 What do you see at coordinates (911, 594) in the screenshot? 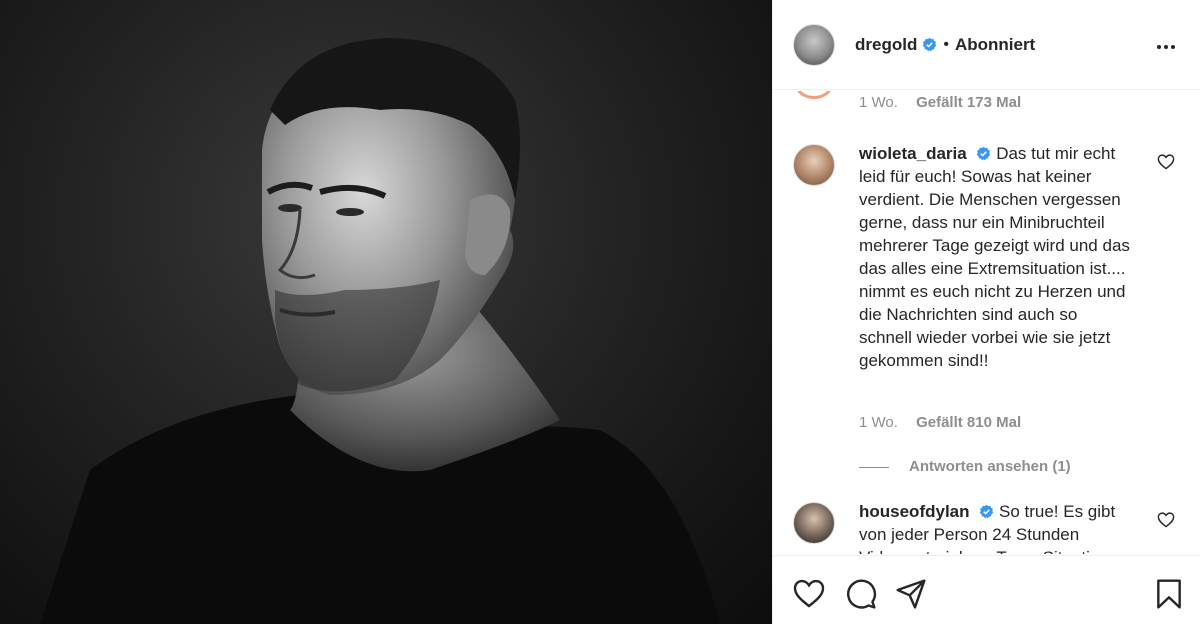
I see `share-icon` at bounding box center [911, 594].